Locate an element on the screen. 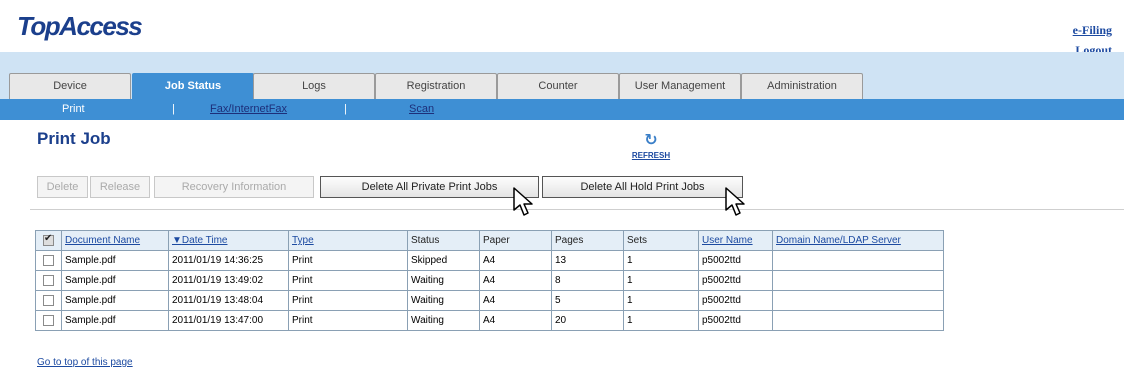 This screenshot has height=388, width=1124. col-date-time: ▼Date Time is located at coordinates (228, 240).